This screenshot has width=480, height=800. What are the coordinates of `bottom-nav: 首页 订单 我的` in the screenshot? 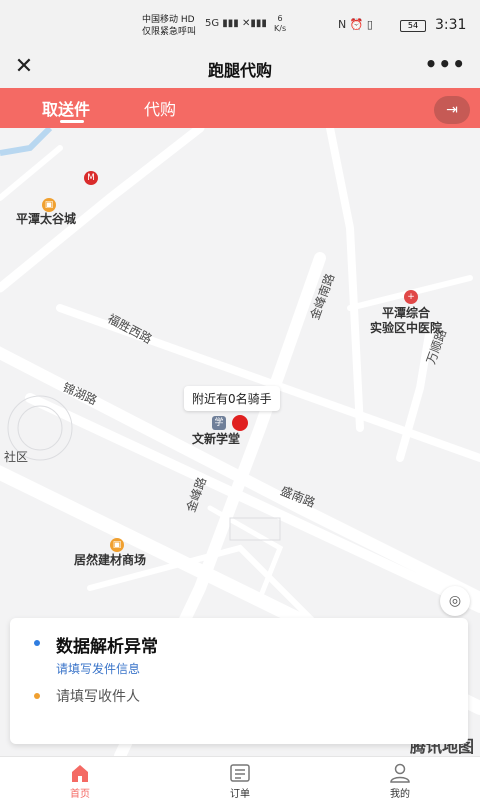 It's located at (240, 778).